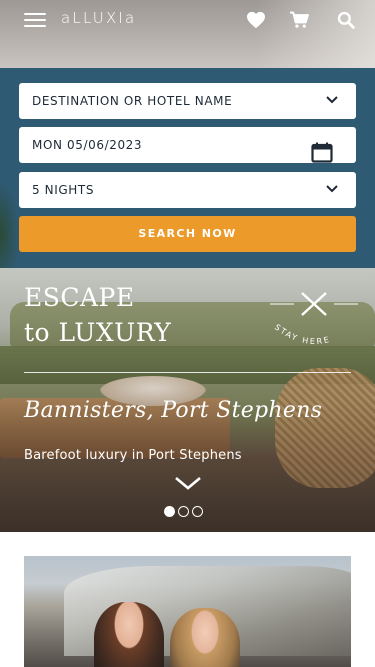 This screenshot has height=667, width=375. Describe the element at coordinates (188, 483) in the screenshot. I see `scroll-down-chevron-icon` at that location.